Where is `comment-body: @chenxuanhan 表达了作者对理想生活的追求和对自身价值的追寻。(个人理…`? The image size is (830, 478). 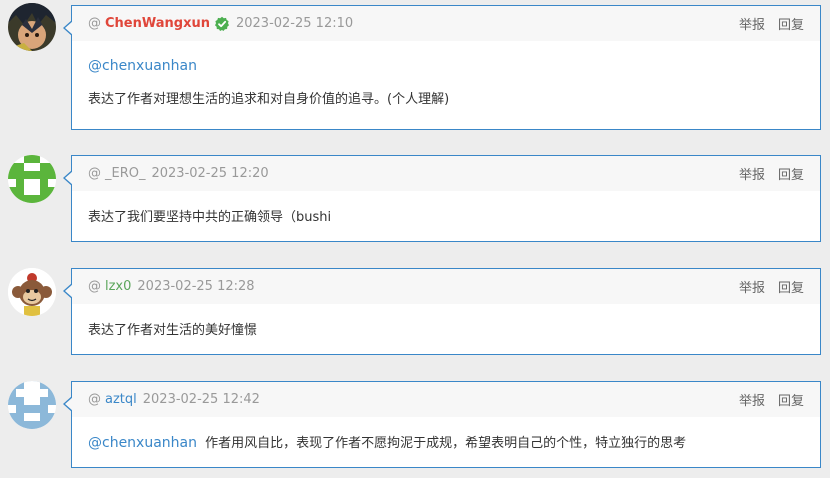
comment-body: @chenxuanhan 表达了作者对理想生活的追求和对自身价值的追寻。(个人理… is located at coordinates (446, 82).